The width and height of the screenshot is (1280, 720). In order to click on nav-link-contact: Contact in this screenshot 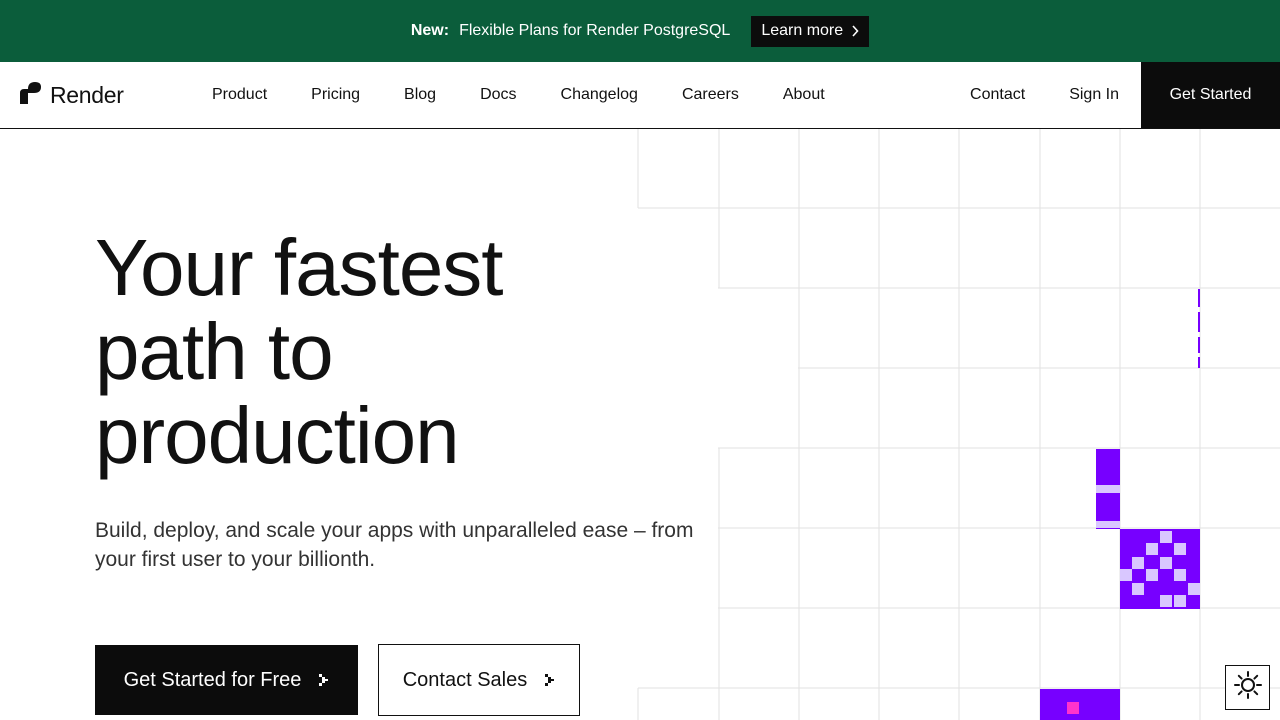, I will do `click(997, 95)`.